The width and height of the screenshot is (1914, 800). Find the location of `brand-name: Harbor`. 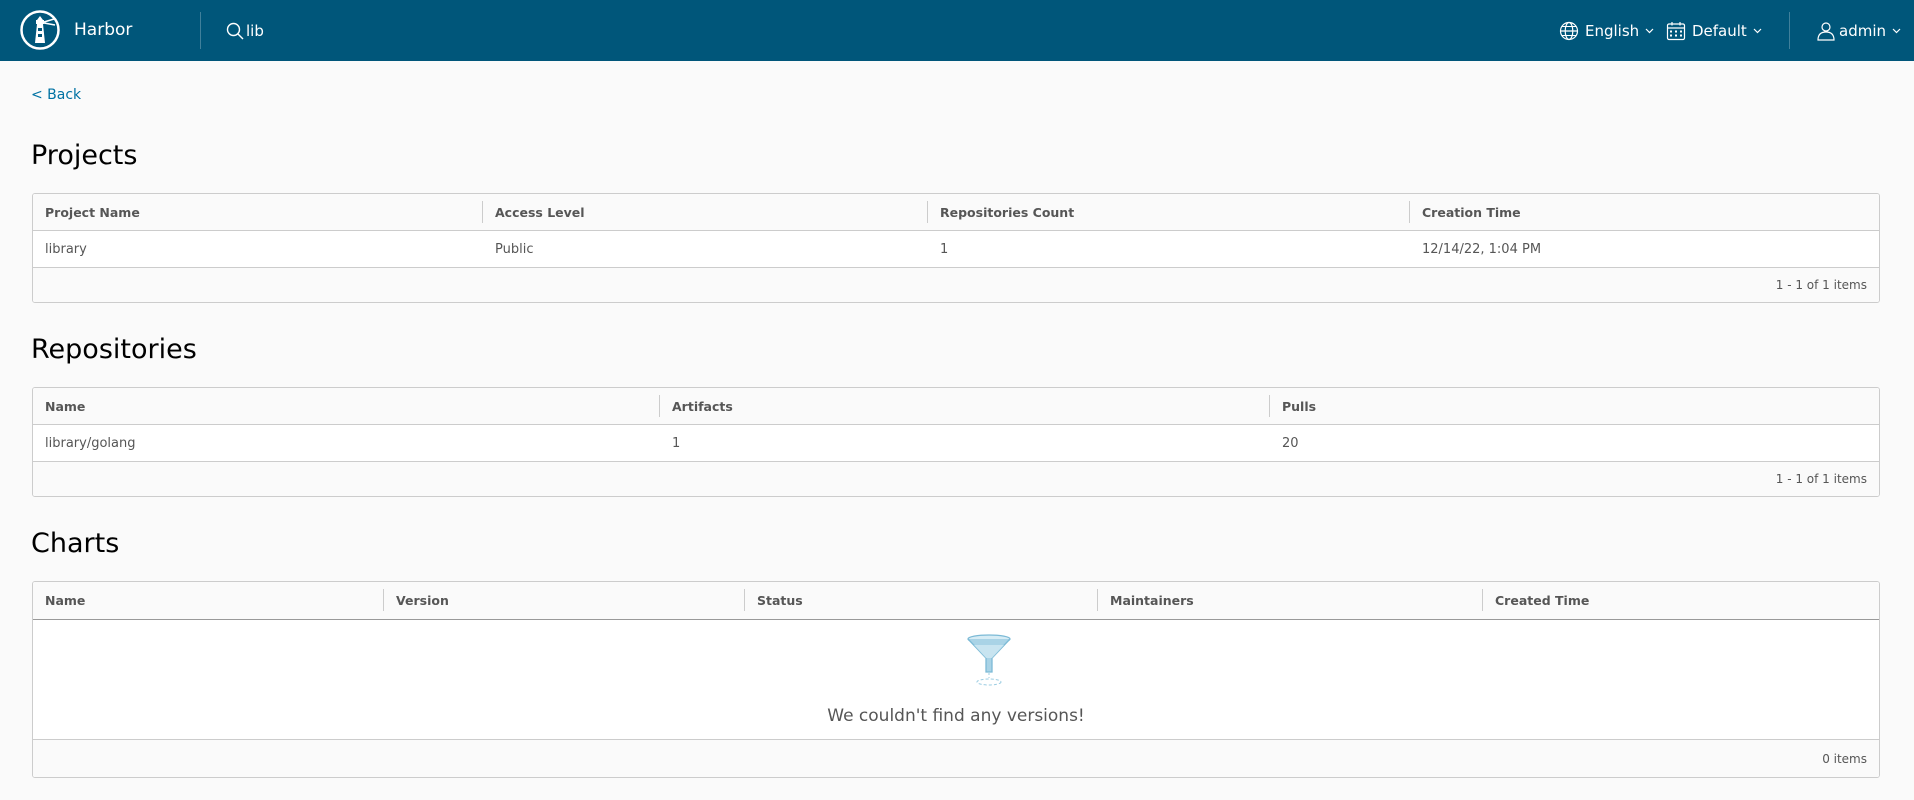

brand-name: Harbor is located at coordinates (103, 30).